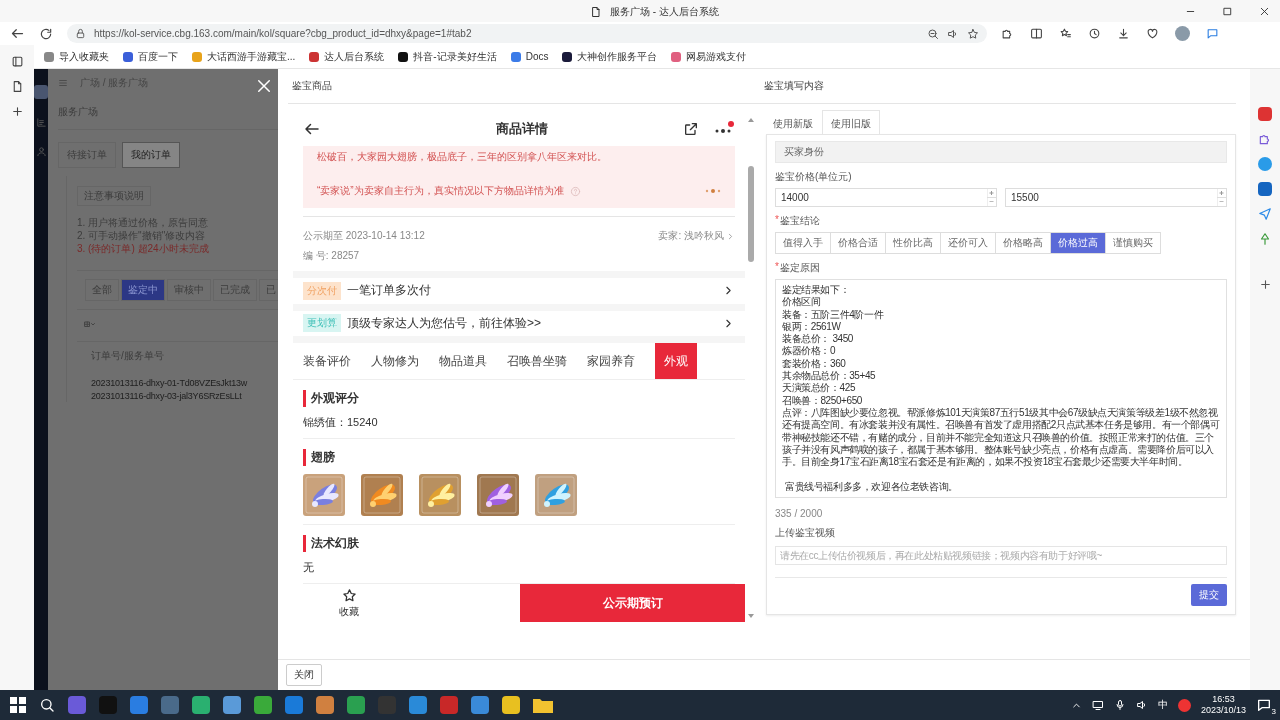 The height and width of the screenshot is (720, 1280). Describe the element at coordinates (468, 361) in the screenshot. I see `tab: 物品道具` at that location.